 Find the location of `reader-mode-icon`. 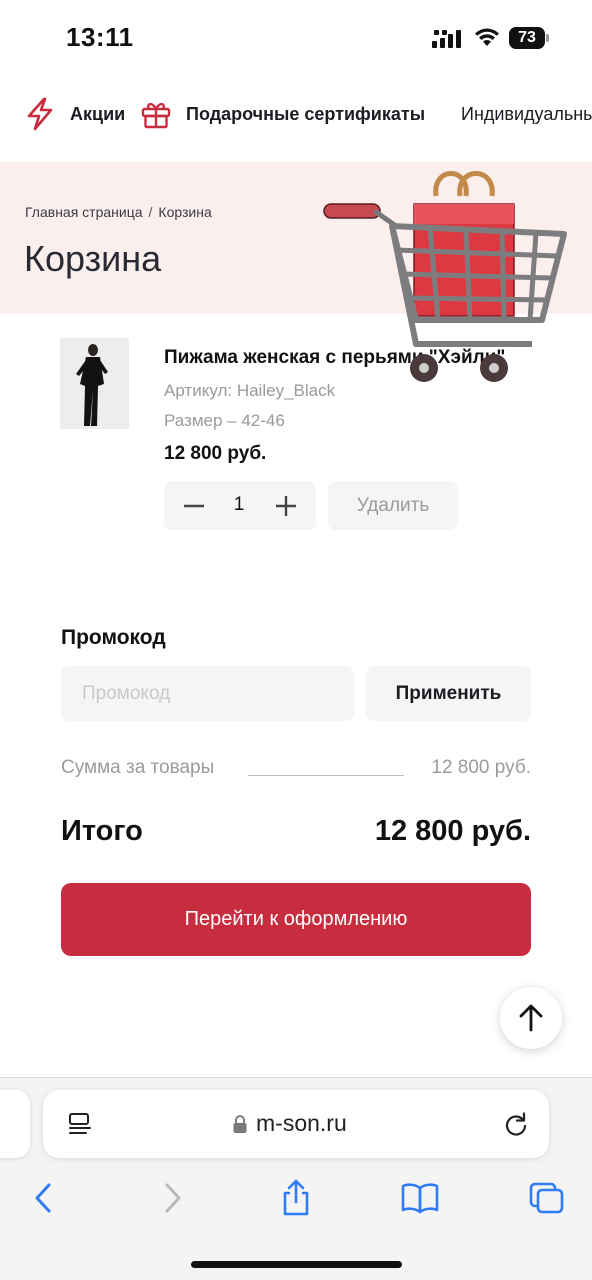

reader-mode-icon is located at coordinates (80, 1124).